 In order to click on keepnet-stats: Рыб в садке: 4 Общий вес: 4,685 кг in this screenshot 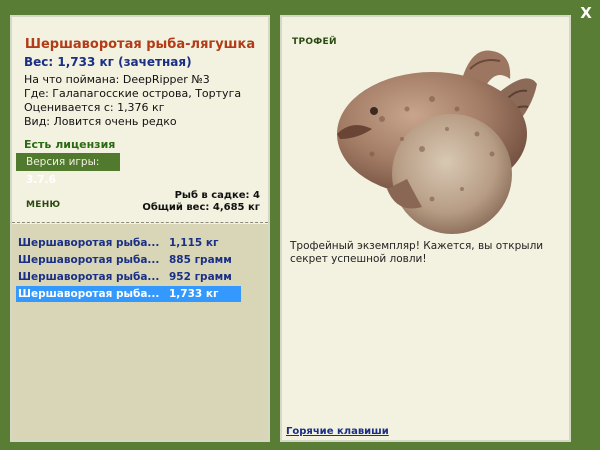, I will do `click(201, 202)`.